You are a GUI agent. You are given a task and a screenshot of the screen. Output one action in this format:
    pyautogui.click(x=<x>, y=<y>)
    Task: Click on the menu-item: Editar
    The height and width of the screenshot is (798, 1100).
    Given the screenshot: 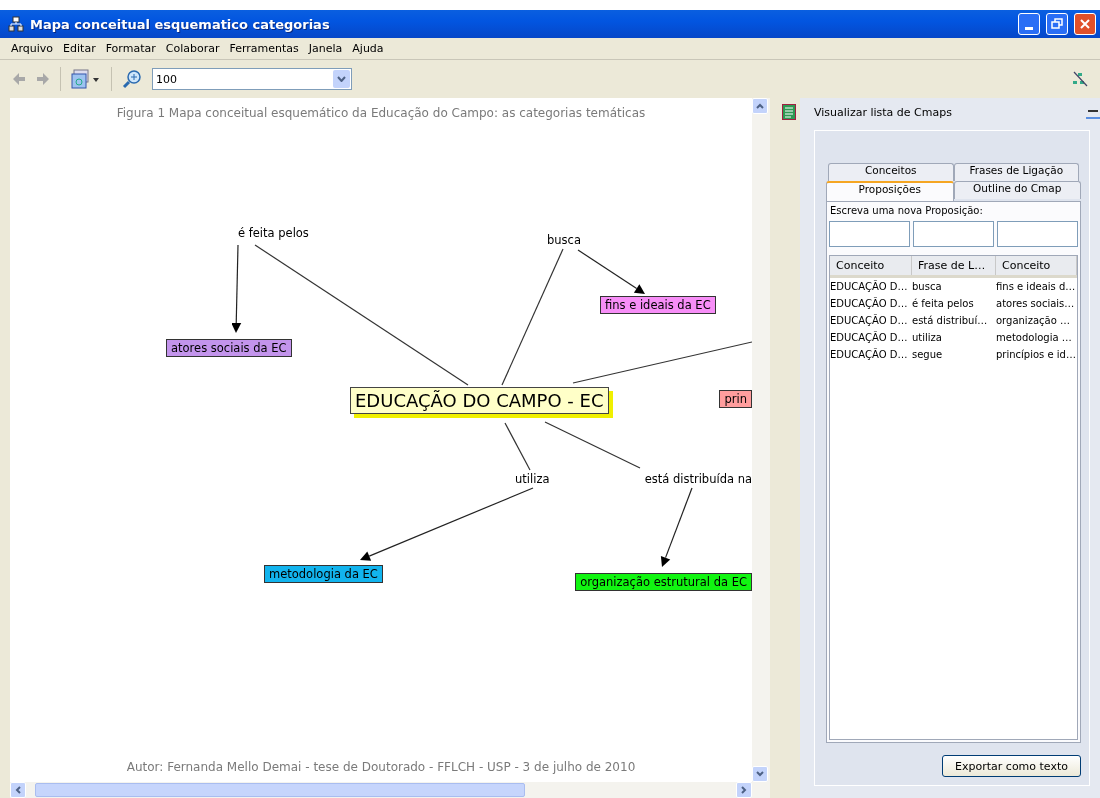 What is the action you would take?
    pyautogui.click(x=79, y=48)
    